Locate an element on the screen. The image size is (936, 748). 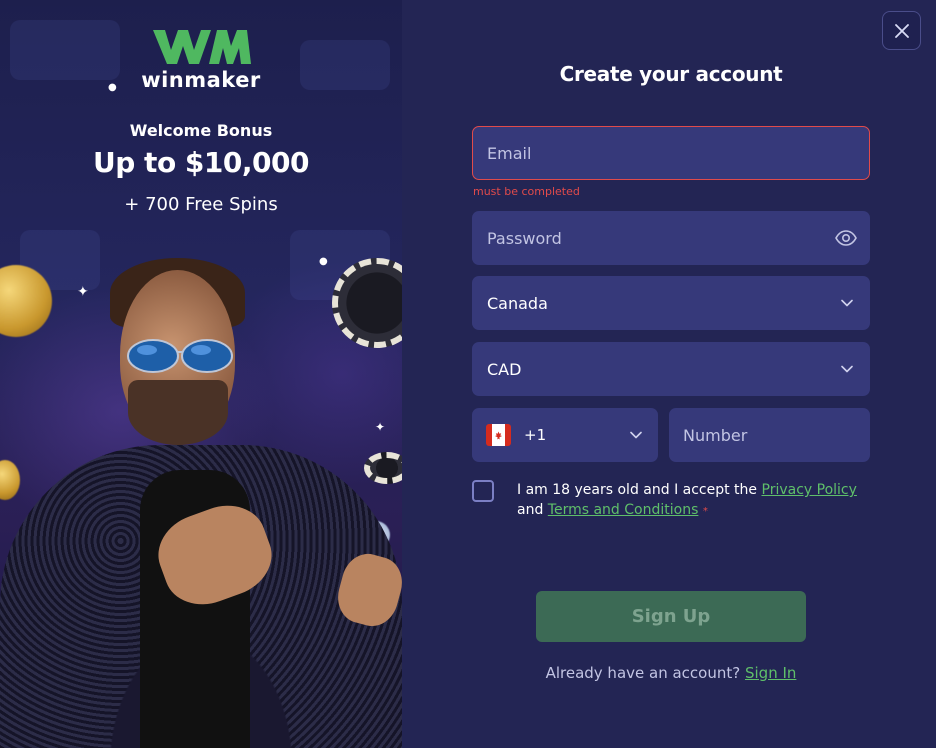
sparkle-icon: ● is located at coordinates (323, 261).